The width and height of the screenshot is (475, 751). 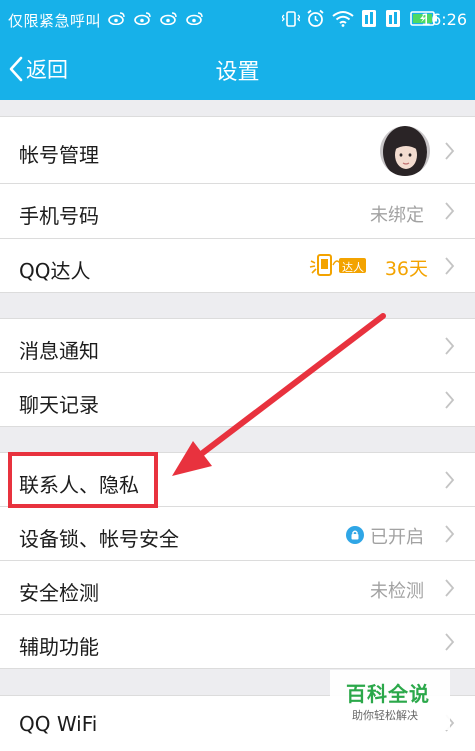 What do you see at coordinates (237, 150) in the screenshot?
I see `settings-row-account: 帐号管理` at bounding box center [237, 150].